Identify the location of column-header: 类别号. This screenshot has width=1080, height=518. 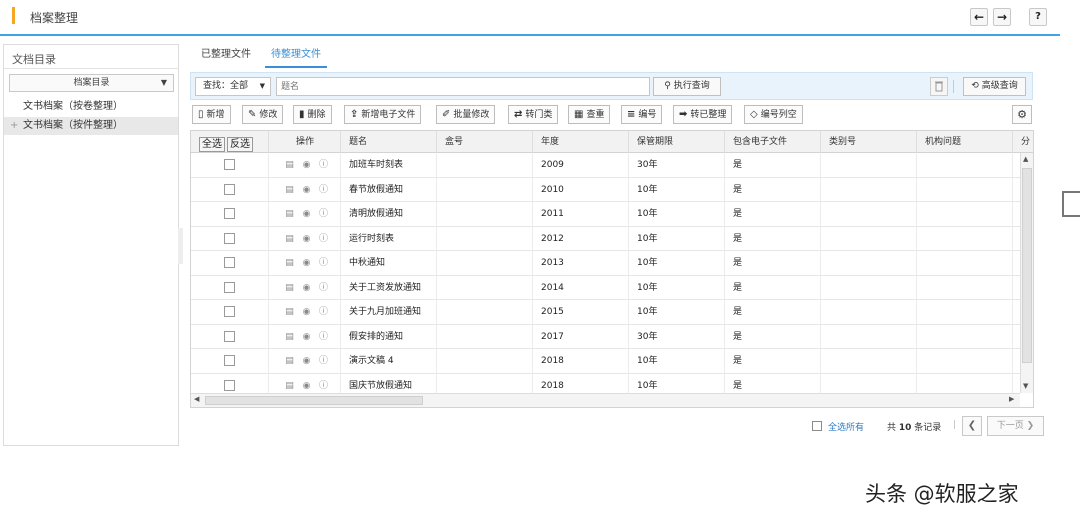
(869, 142).